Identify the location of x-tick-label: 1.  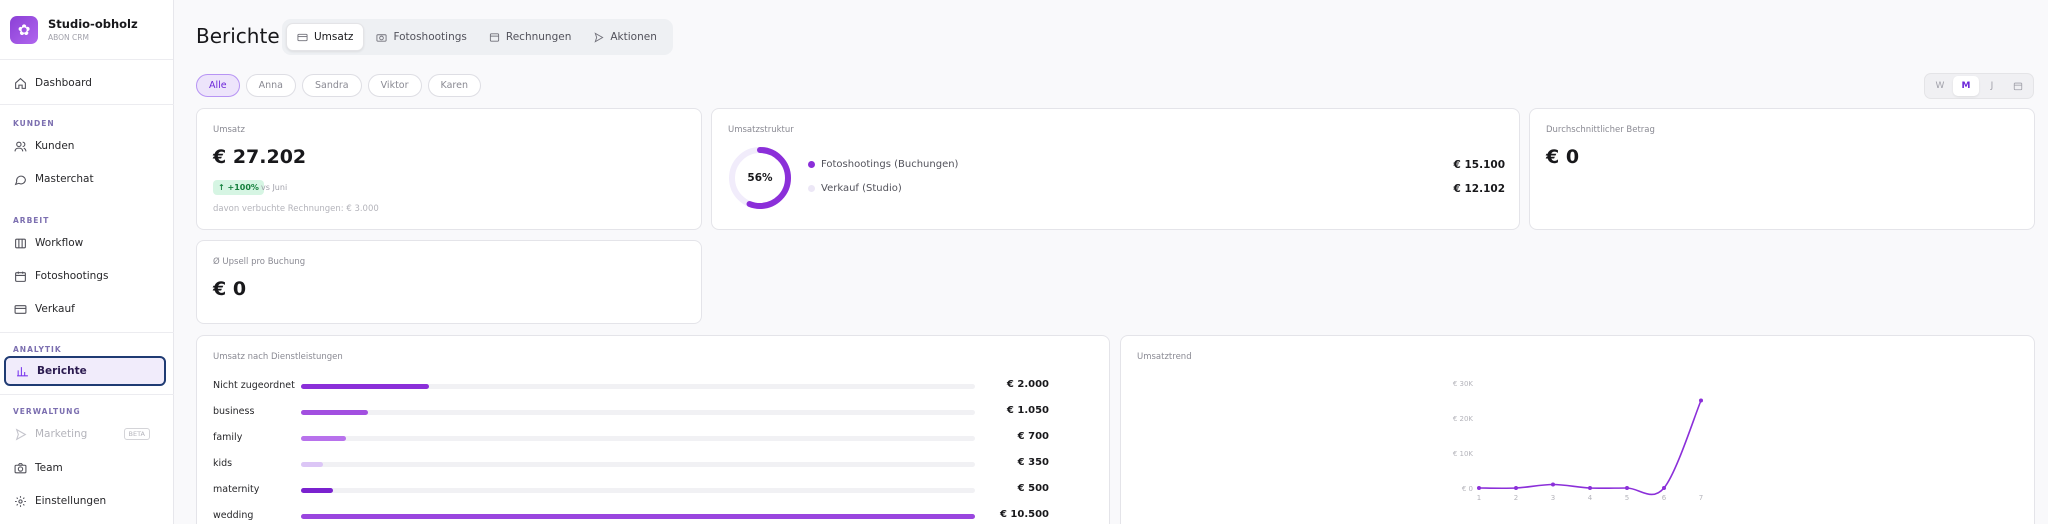
(1479, 498).